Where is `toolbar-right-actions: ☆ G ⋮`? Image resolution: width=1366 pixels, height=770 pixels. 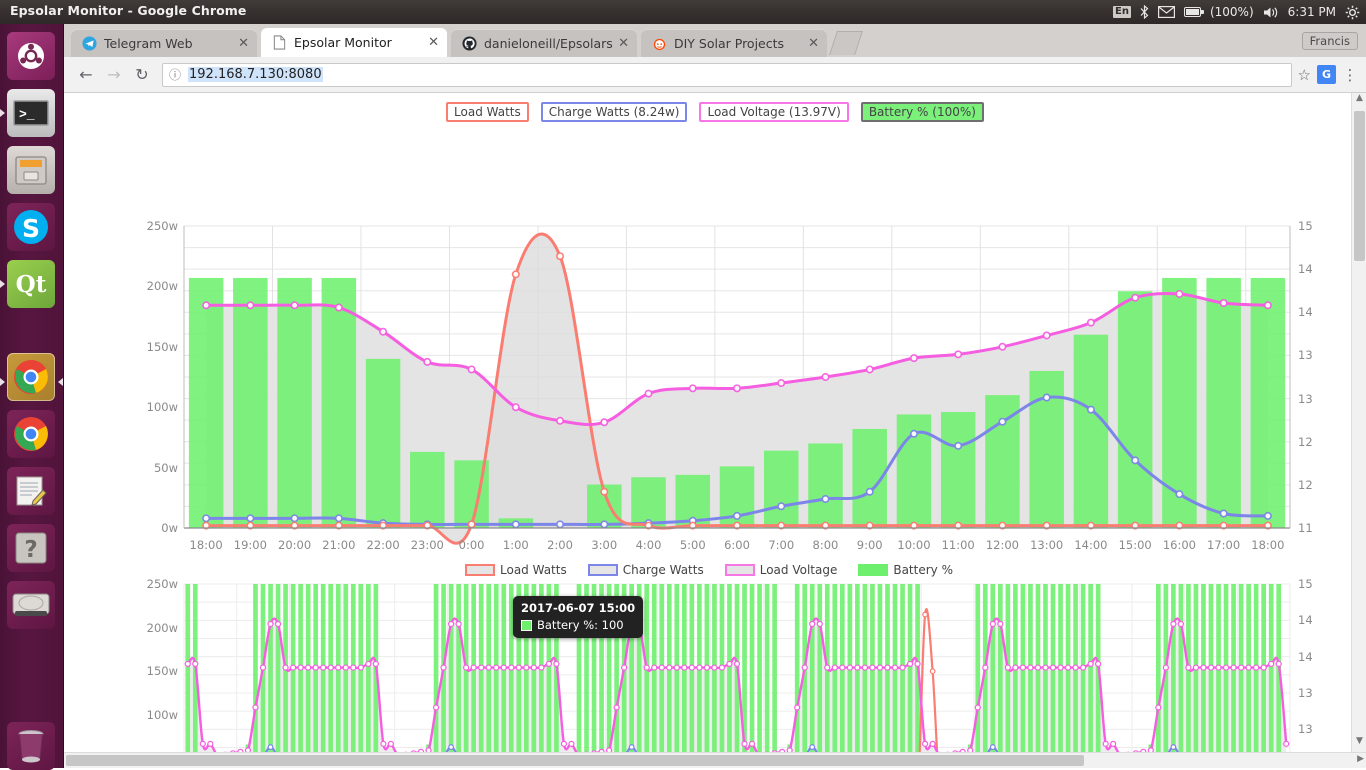
toolbar-right-actions: ☆ G ⋮ is located at coordinates (1328, 74).